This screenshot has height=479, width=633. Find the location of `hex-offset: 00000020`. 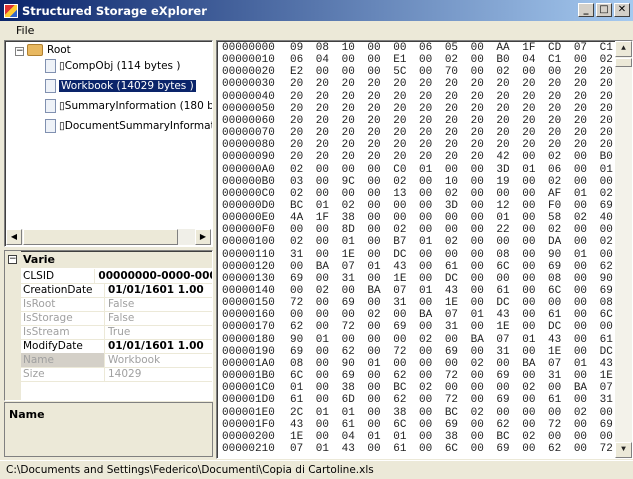

hex-offset: 00000020 is located at coordinates (248, 72).